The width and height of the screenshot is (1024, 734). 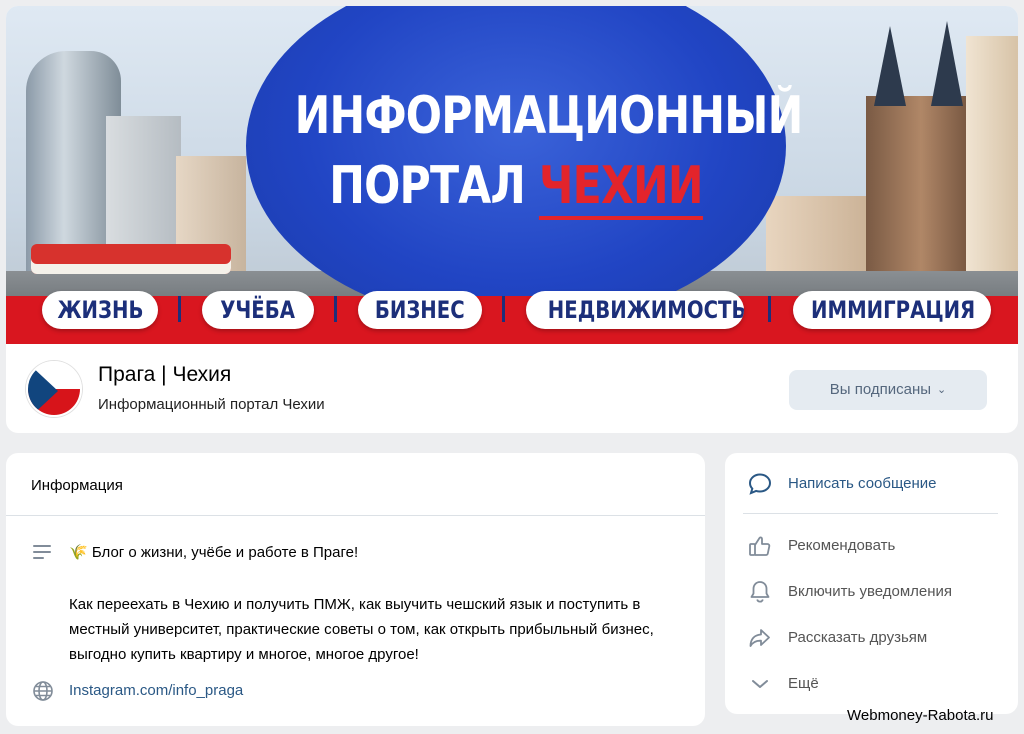 What do you see at coordinates (258, 310) in the screenshot?
I see `cover-pill-study: УЧЁБА` at bounding box center [258, 310].